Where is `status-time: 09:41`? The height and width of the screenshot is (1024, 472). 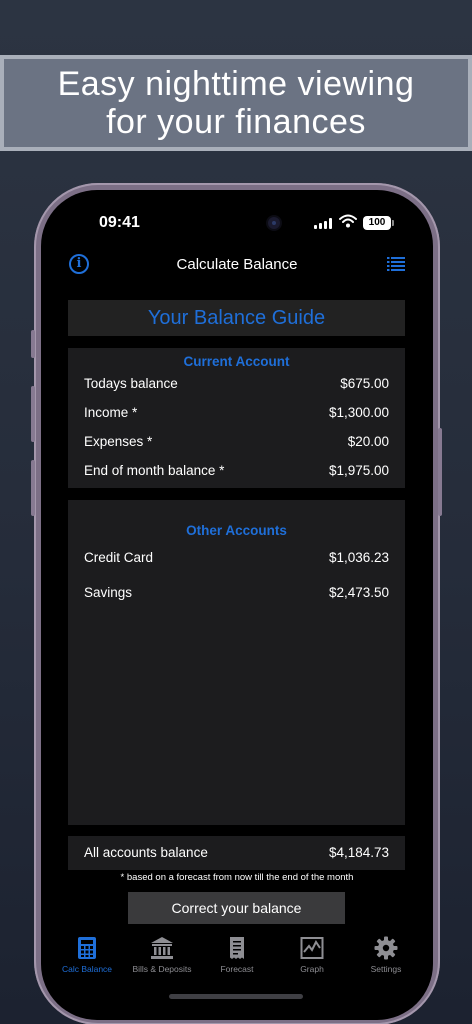
status-time: 09:41 is located at coordinates (119, 222).